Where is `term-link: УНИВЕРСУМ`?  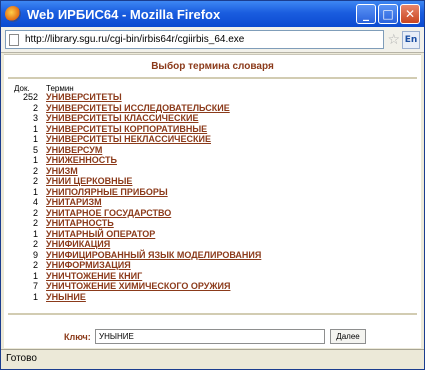
term-link: УНИВЕРСУМ is located at coordinates (74, 150).